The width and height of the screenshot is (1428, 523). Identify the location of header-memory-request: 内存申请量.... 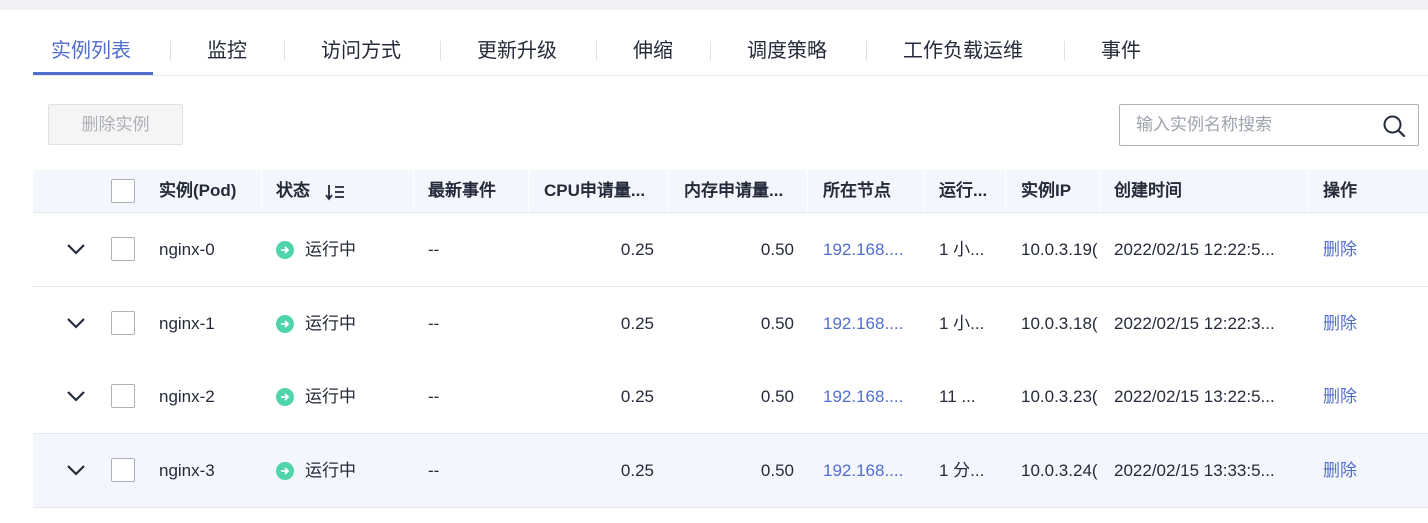
(733, 191).